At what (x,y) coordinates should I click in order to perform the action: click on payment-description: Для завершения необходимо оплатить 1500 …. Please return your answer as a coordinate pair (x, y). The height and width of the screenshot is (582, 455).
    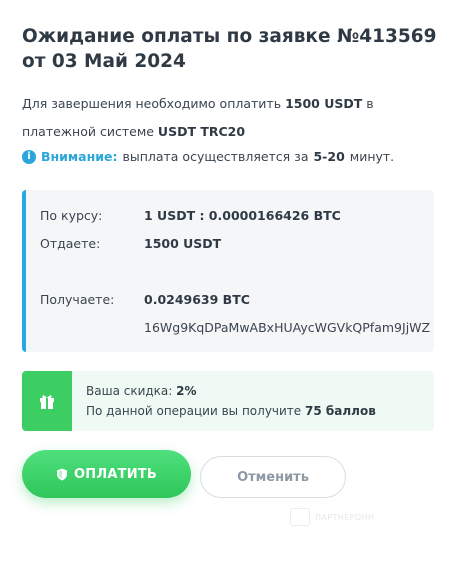
    Looking at the image, I should click on (232, 118).